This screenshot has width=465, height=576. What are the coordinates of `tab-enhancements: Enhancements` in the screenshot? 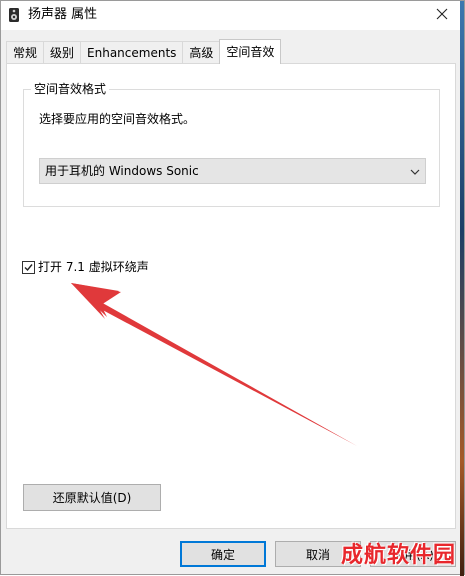 It's located at (132, 52).